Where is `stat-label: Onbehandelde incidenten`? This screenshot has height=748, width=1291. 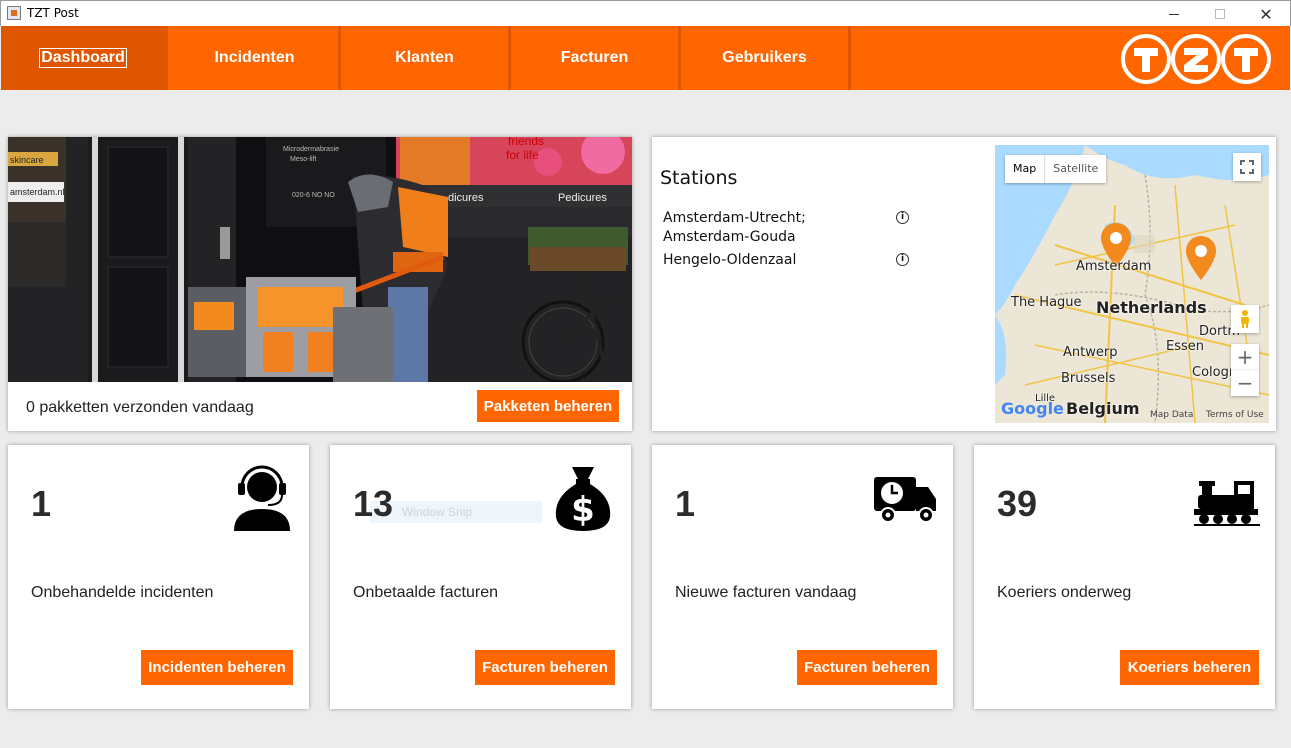 stat-label: Onbehandelde incidenten is located at coordinates (122, 592).